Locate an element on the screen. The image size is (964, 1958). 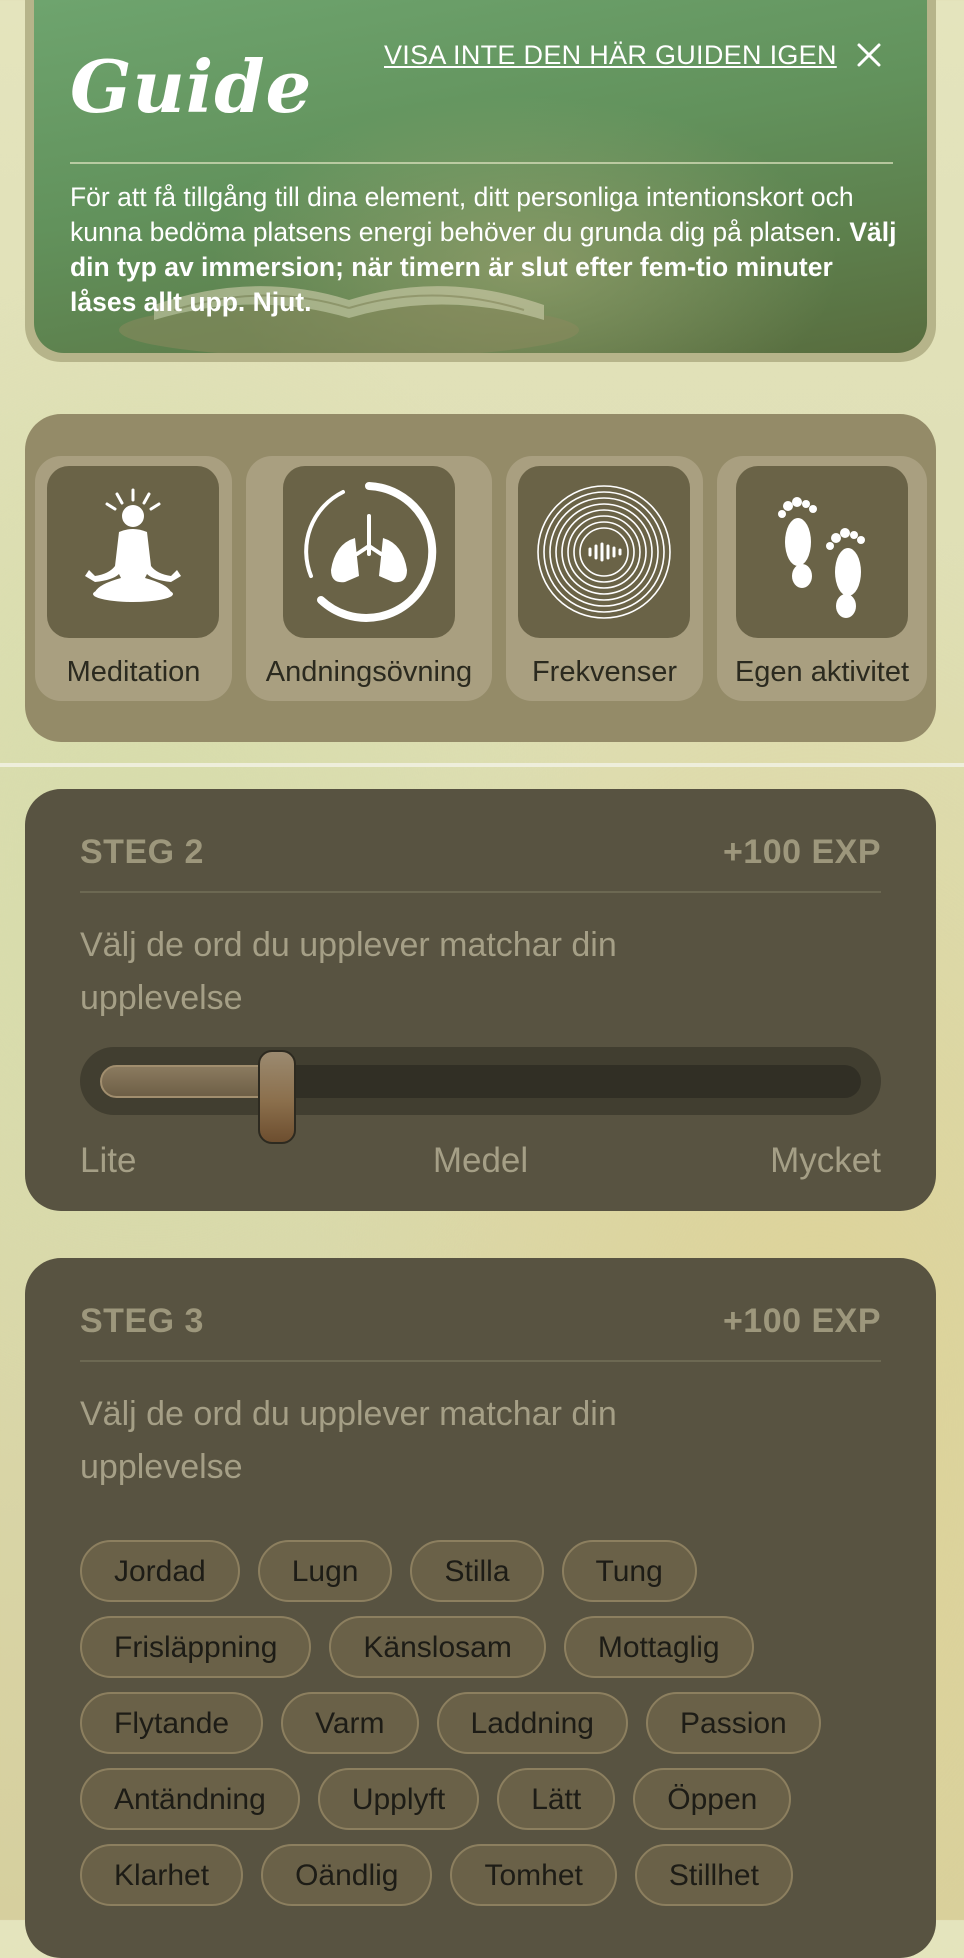
meditation-icon is located at coordinates (133, 545).